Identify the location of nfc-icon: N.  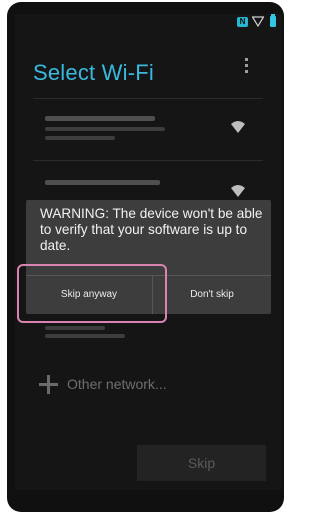
(242, 22).